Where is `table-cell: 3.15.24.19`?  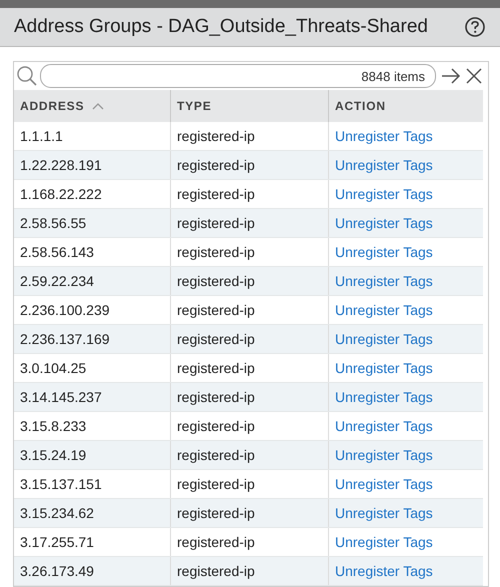 table-cell: 3.15.24.19 is located at coordinates (53, 455).